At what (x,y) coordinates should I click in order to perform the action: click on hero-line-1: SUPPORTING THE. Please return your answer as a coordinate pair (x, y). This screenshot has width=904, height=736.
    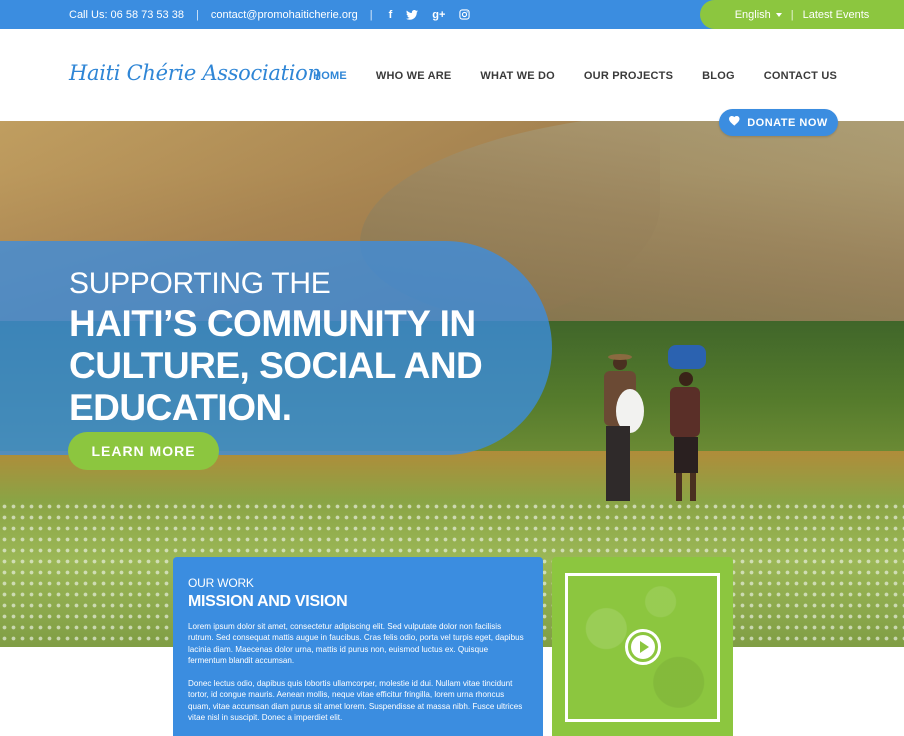
    Looking at the image, I should click on (200, 283).